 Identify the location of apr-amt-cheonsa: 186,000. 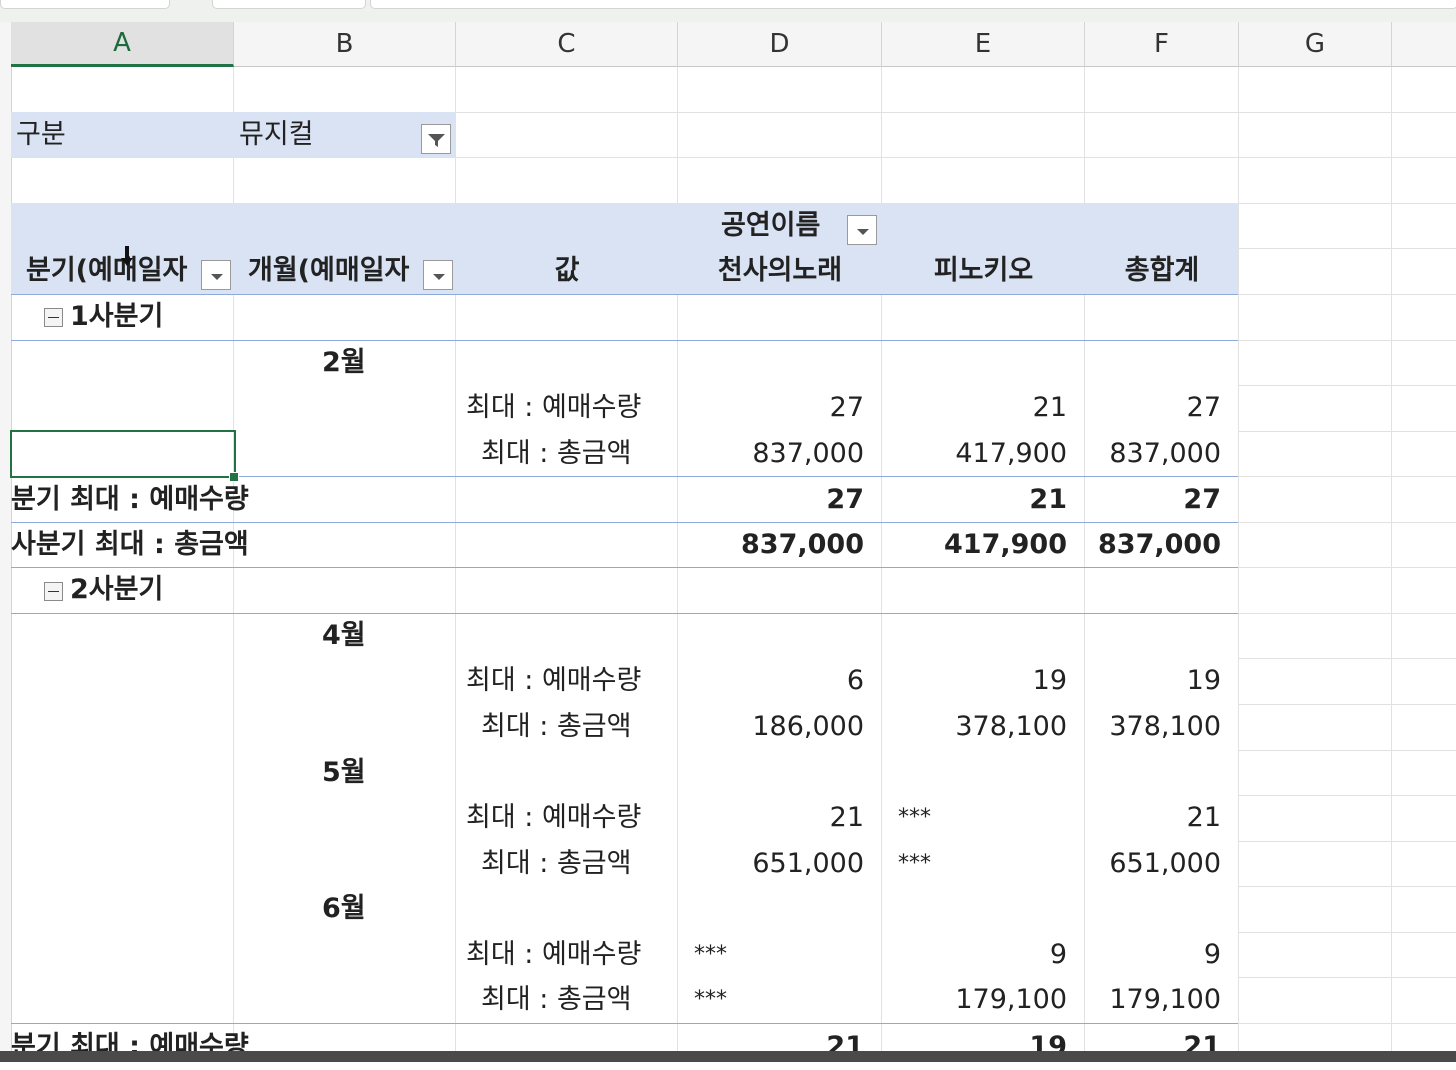
(808, 726).